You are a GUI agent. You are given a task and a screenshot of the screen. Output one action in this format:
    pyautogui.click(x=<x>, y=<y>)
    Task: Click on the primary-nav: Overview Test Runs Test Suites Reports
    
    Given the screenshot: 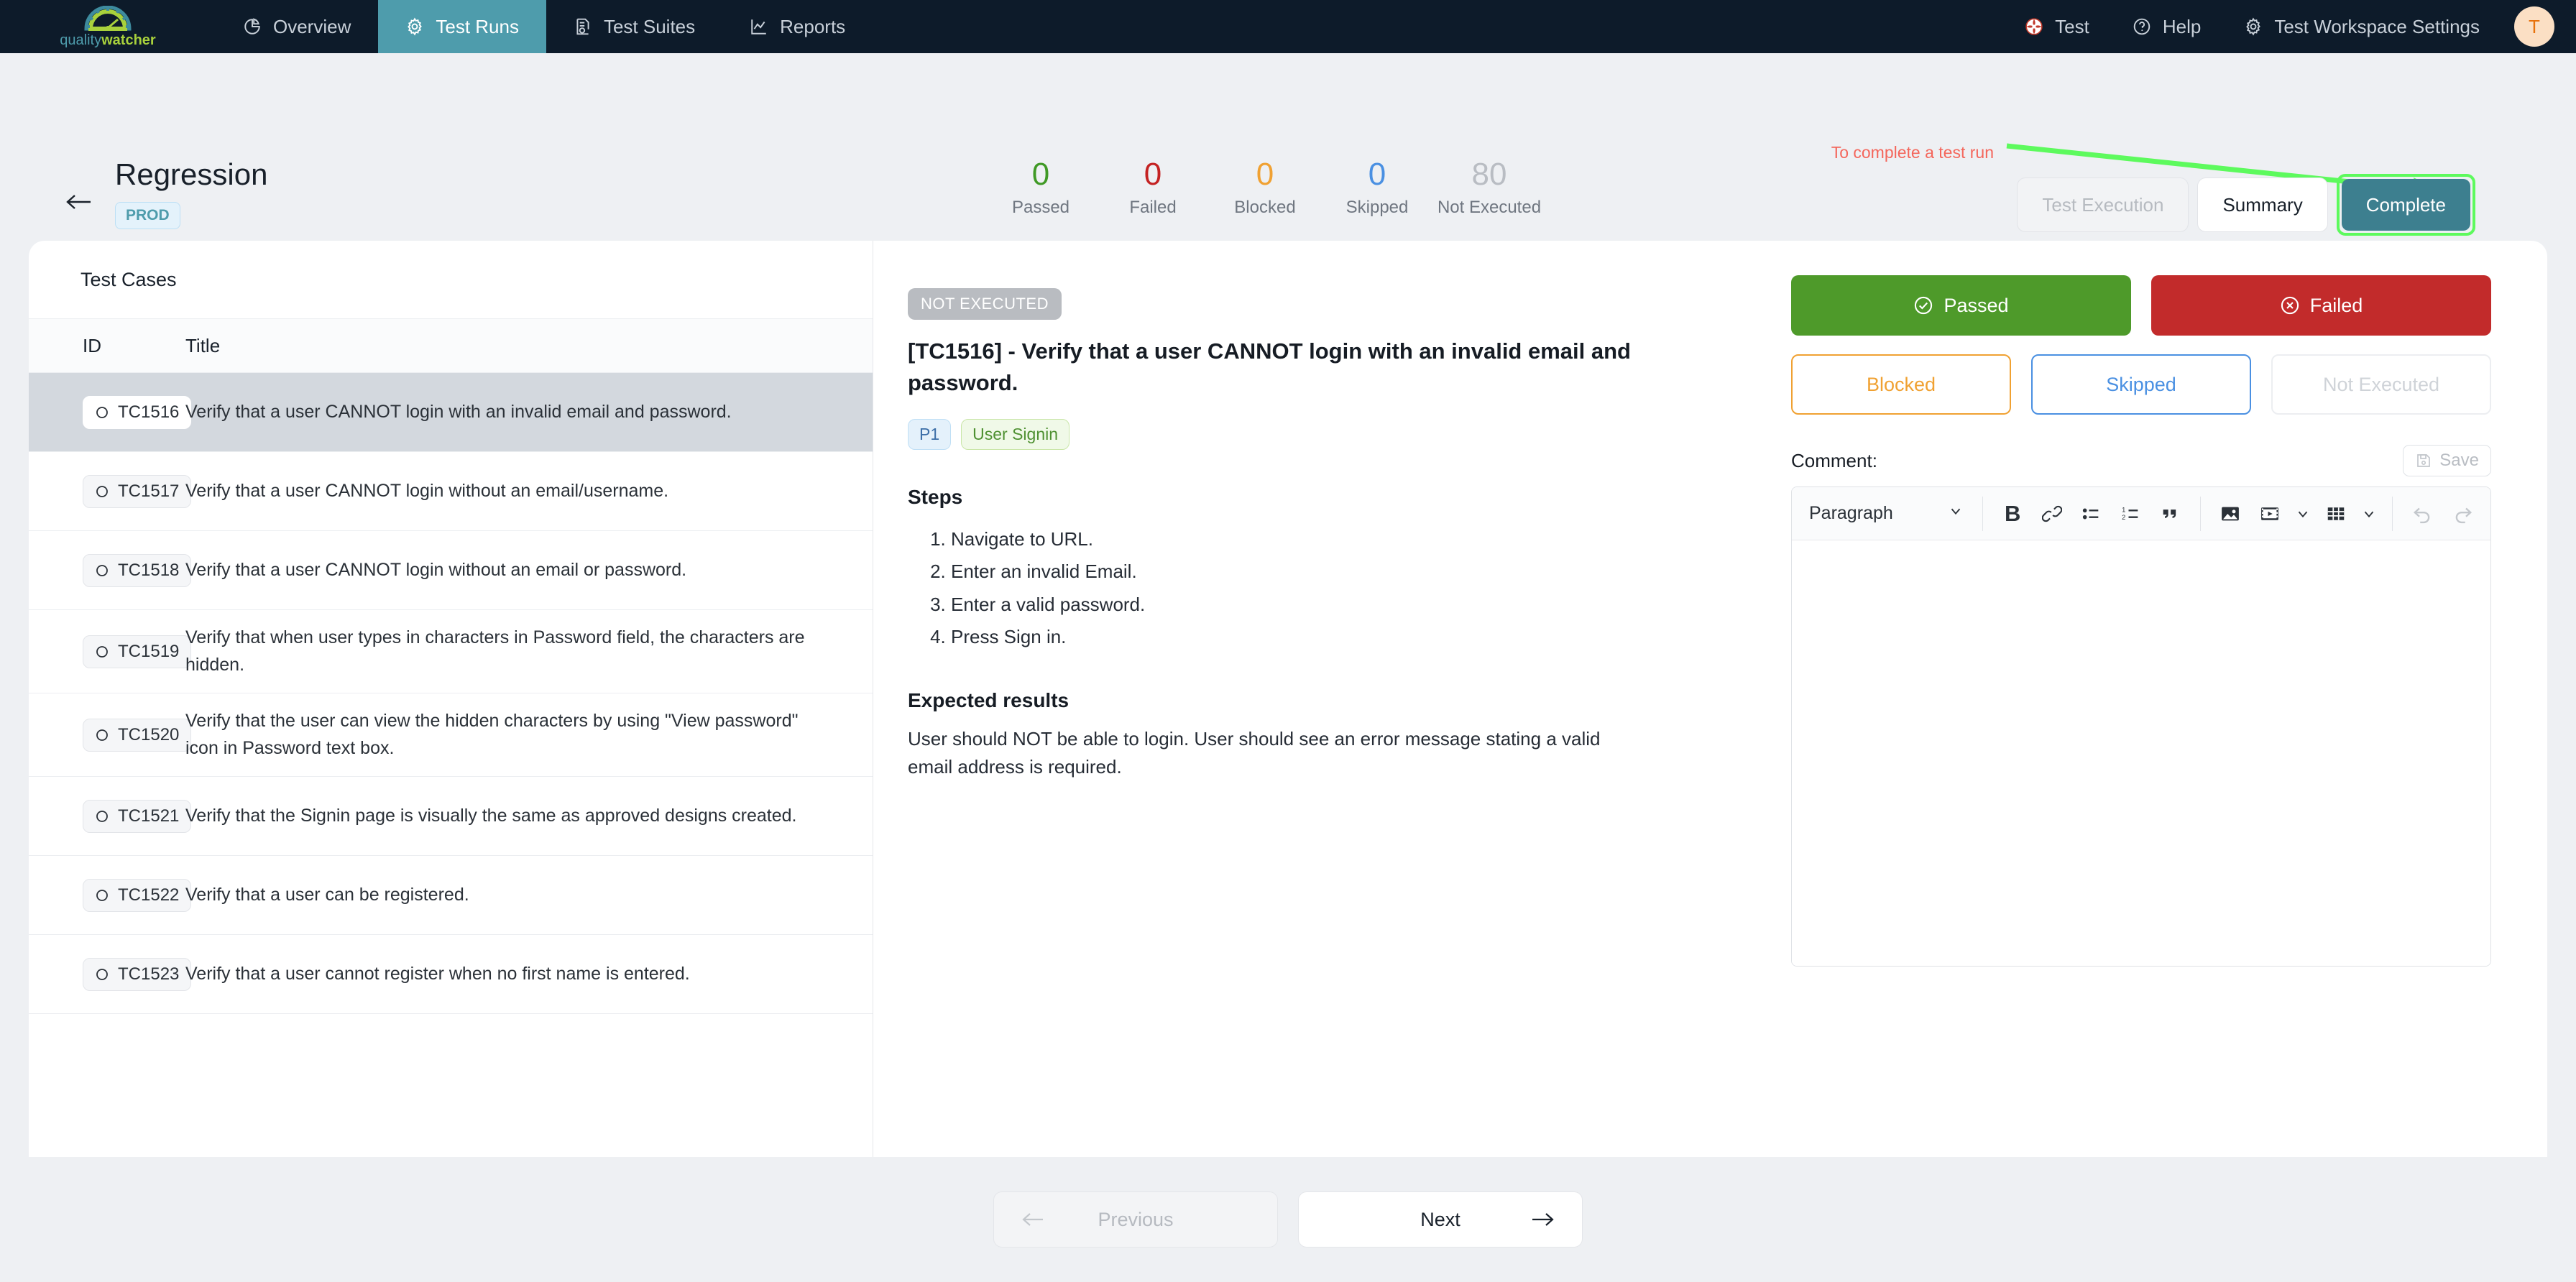 What is the action you would take?
    pyautogui.click(x=544, y=26)
    